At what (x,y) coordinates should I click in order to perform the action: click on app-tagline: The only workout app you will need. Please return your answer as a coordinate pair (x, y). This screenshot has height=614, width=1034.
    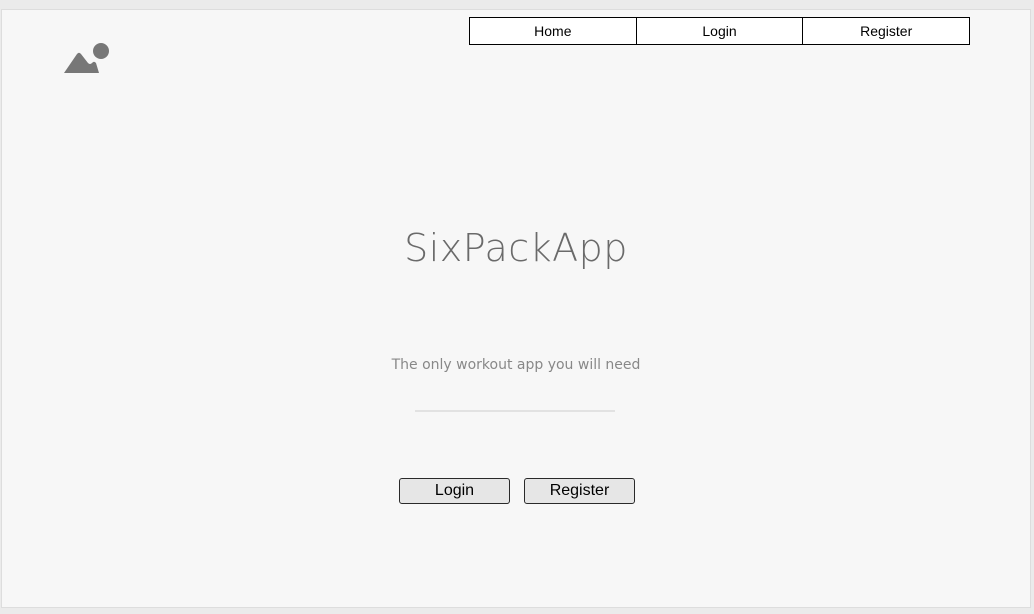
    Looking at the image, I should click on (516, 365).